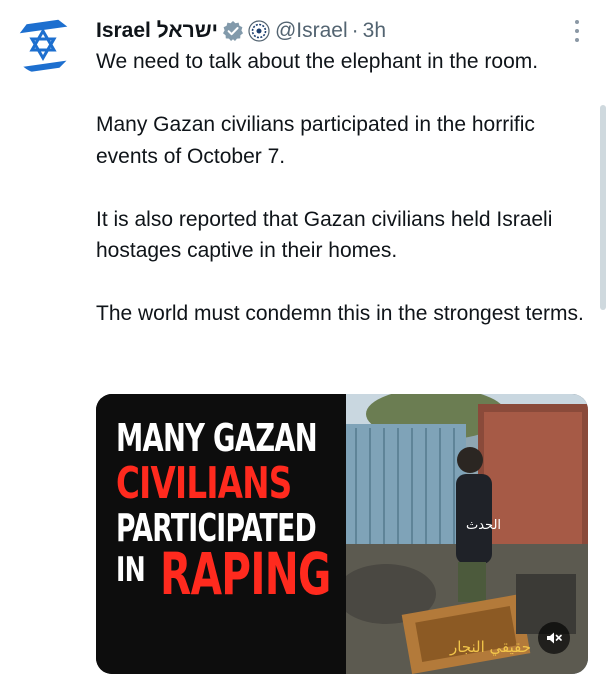 Image resolution: width=606 pixels, height=680 pixels. I want to click on tweet-header: Israel ישראל @Israel · 3h, so click(241, 31).